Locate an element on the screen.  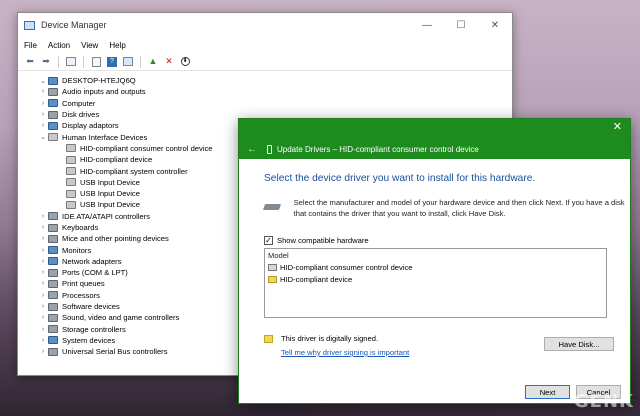
tree-item-label: Processors is located at coordinates (81, 295).